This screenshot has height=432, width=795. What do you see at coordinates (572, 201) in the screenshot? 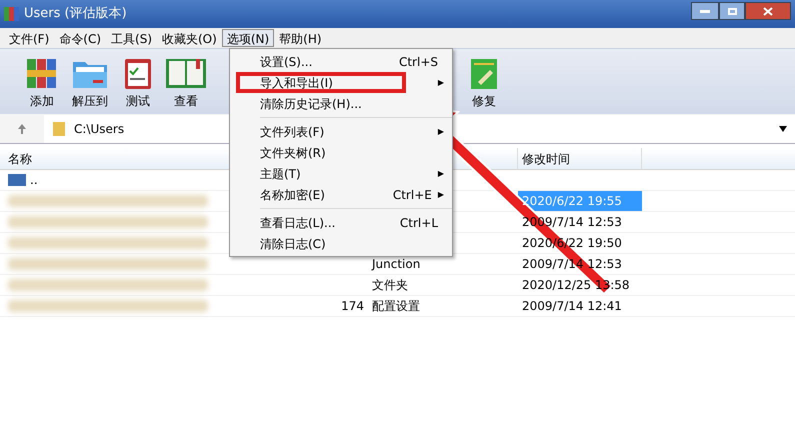
I see `table-cell-text: 2020/6/22 19:55` at bounding box center [572, 201].